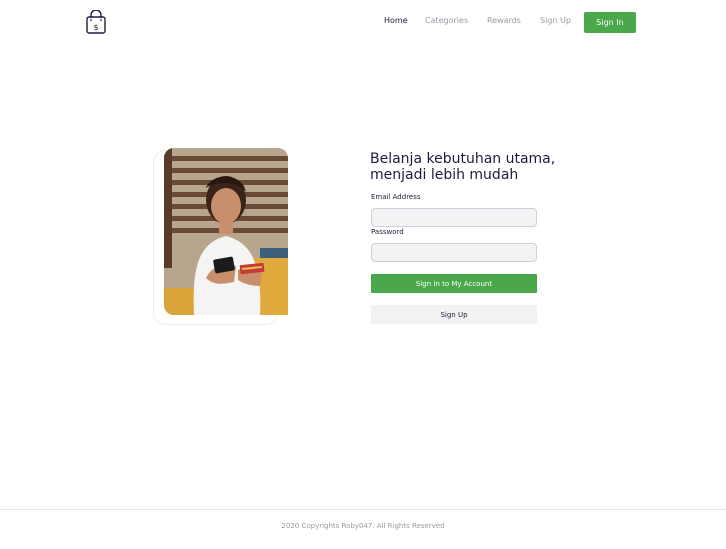 This screenshot has width=726, height=549. What do you see at coordinates (504, 20) in the screenshot?
I see `nav-rewards: Rewards` at bounding box center [504, 20].